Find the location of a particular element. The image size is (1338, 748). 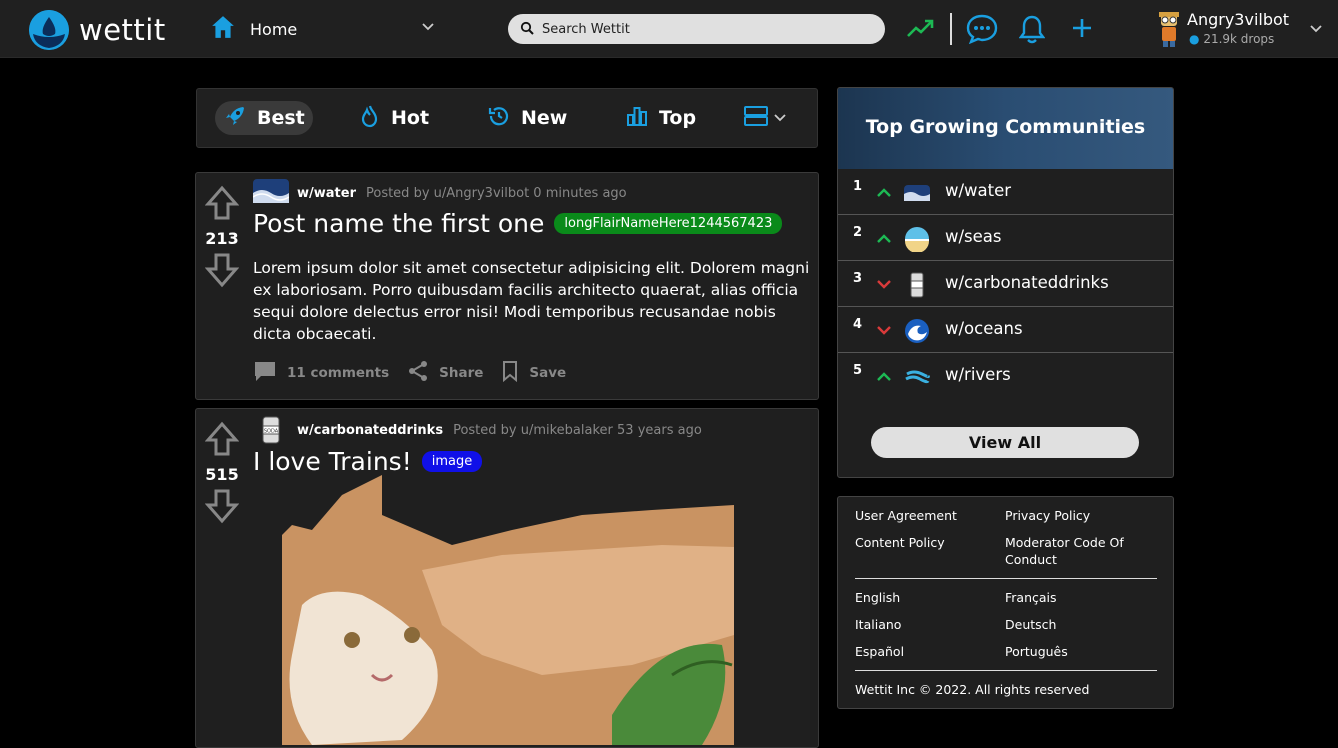

flame-icon is located at coordinates (370, 118).